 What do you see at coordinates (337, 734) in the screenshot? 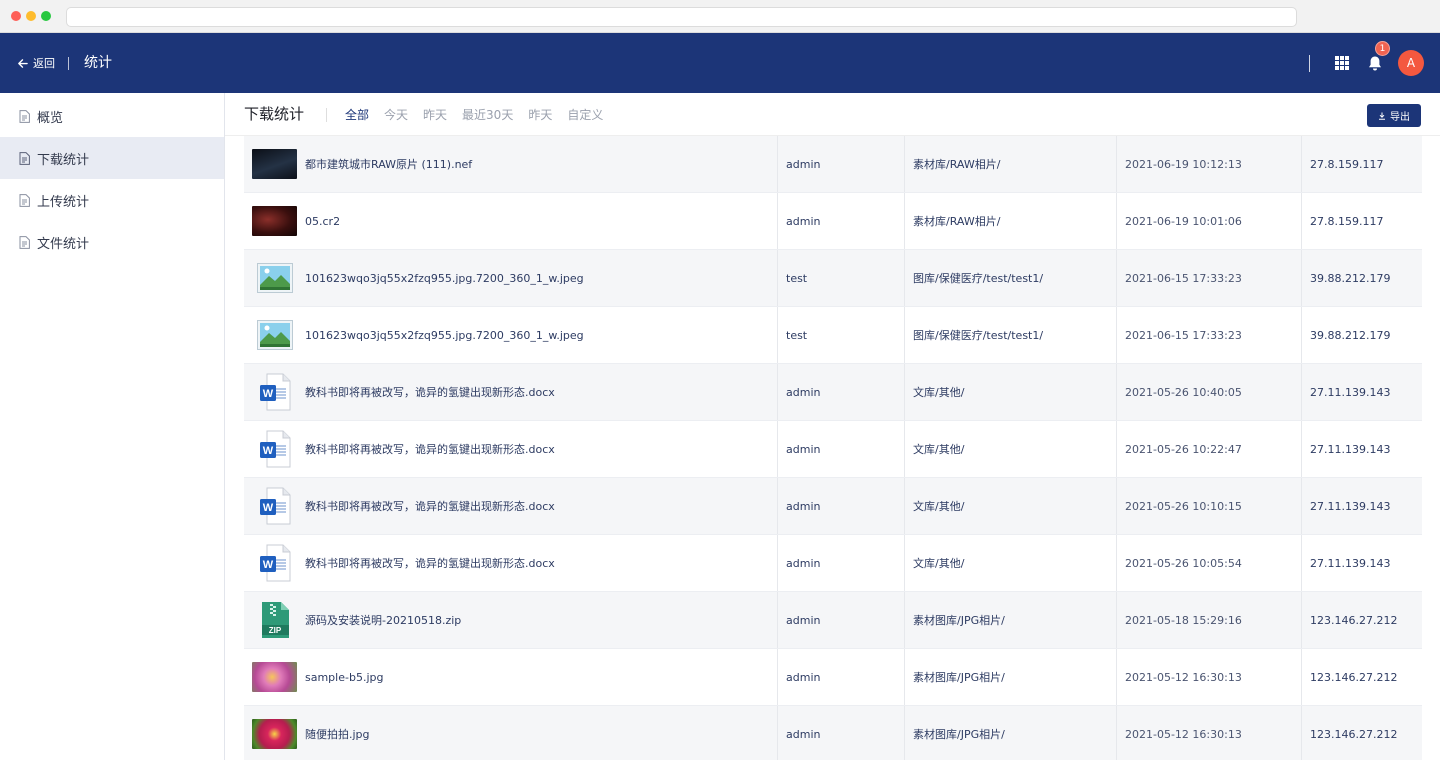
I see `file-name: 随便拍拍.jpg` at bounding box center [337, 734].